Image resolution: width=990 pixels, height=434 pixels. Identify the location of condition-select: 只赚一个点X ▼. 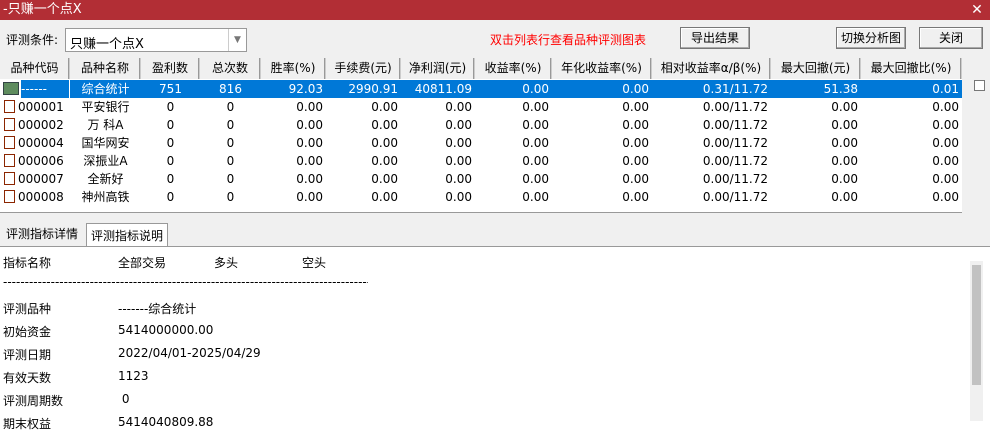
(156, 40).